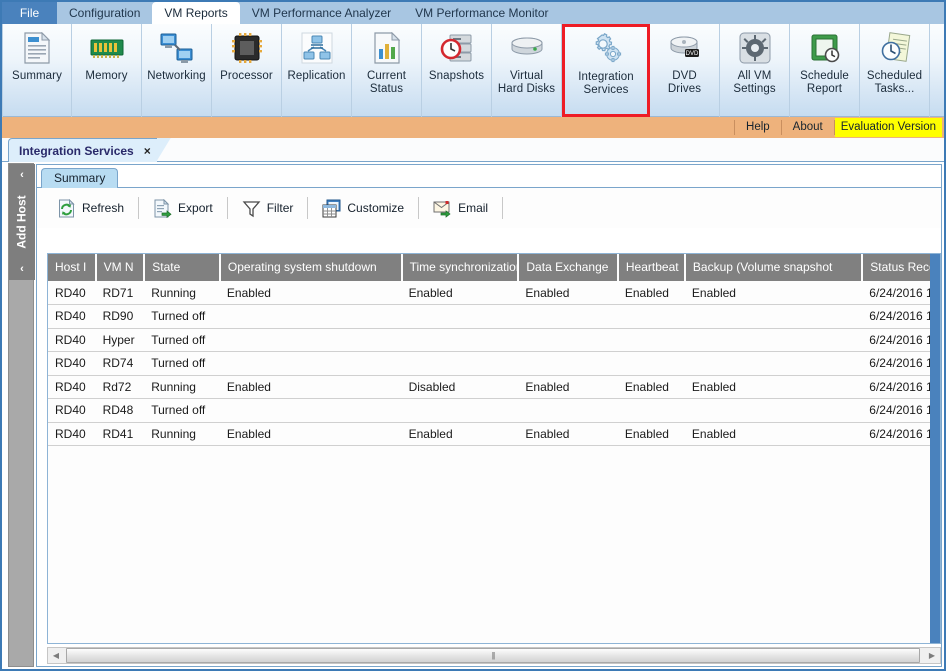 The image size is (946, 671). Describe the element at coordinates (568, 268) in the screenshot. I see `column-header-data-exchange: Data Exchange` at that location.